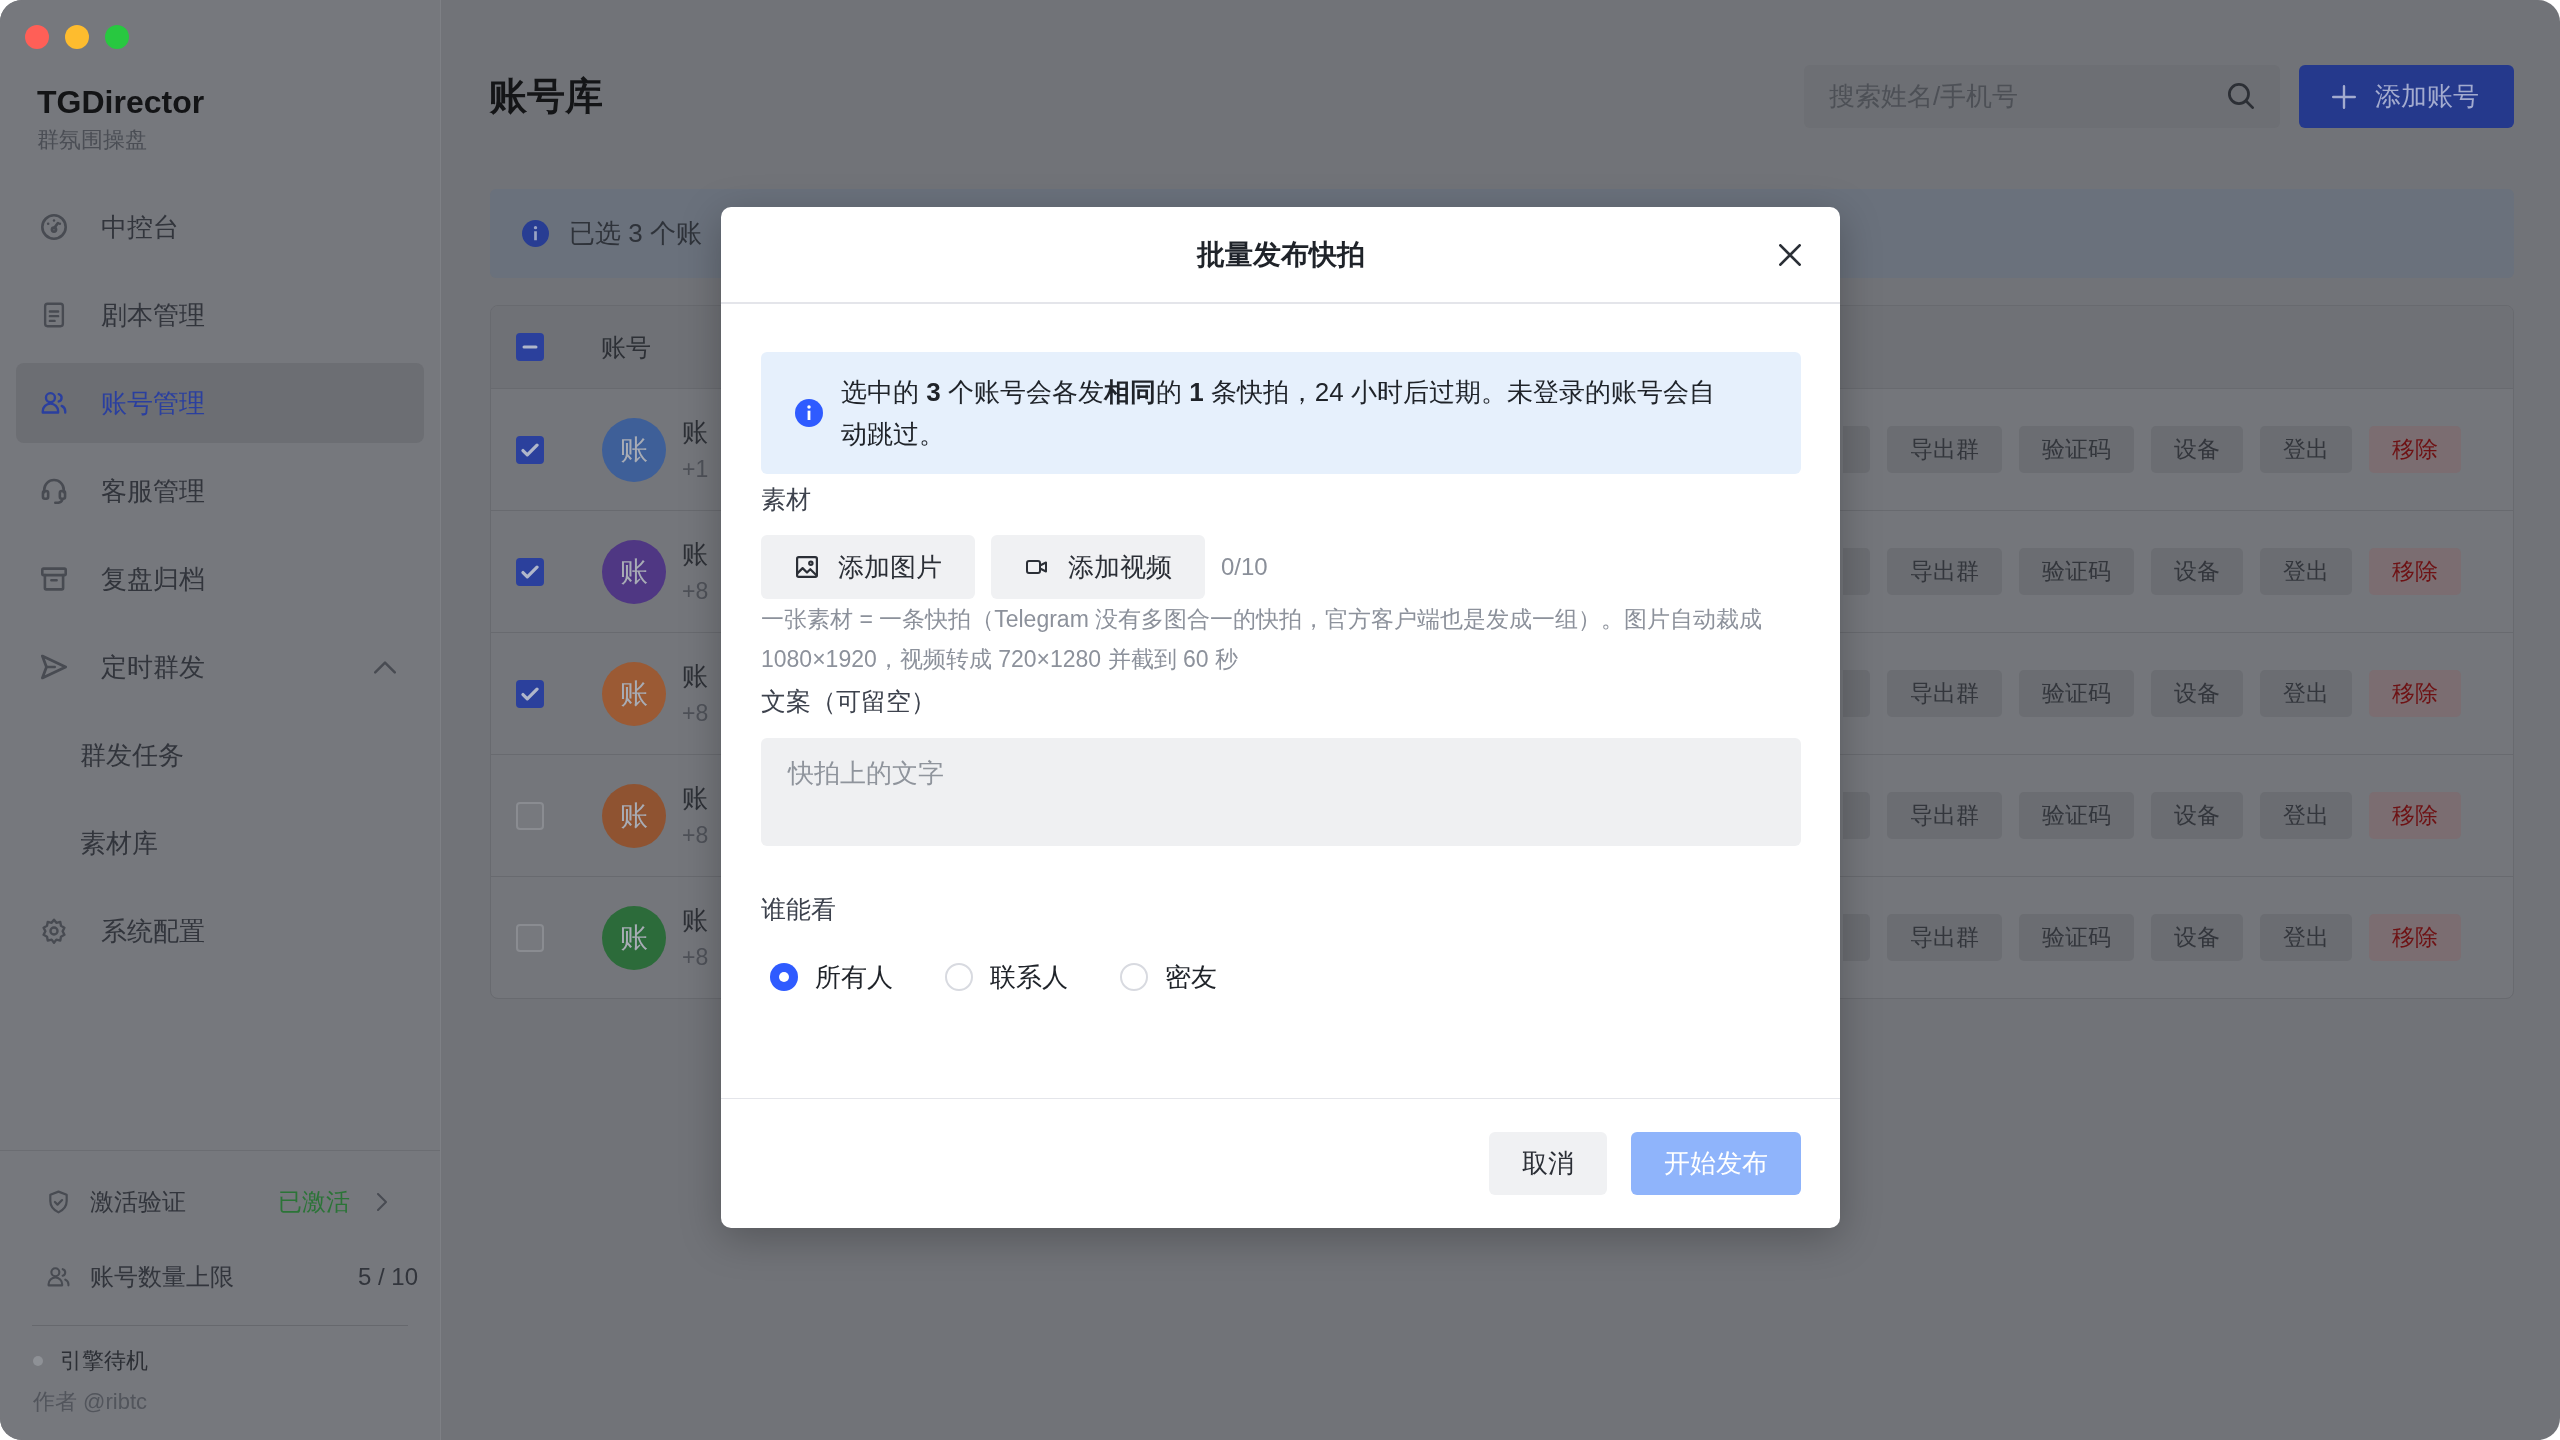 This screenshot has height=1440, width=2560. What do you see at coordinates (54, 931) in the screenshot?
I see `settings-icon` at bounding box center [54, 931].